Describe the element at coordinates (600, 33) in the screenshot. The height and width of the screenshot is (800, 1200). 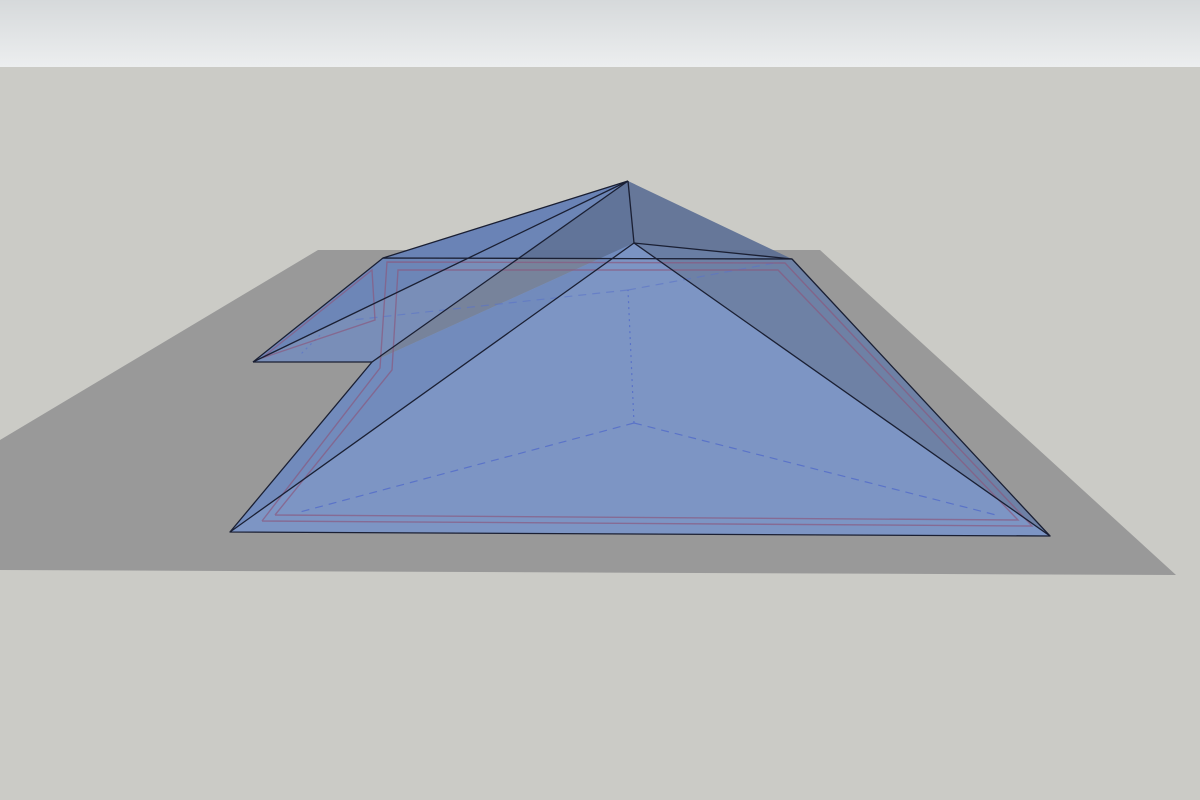
I see `sky-background` at that location.